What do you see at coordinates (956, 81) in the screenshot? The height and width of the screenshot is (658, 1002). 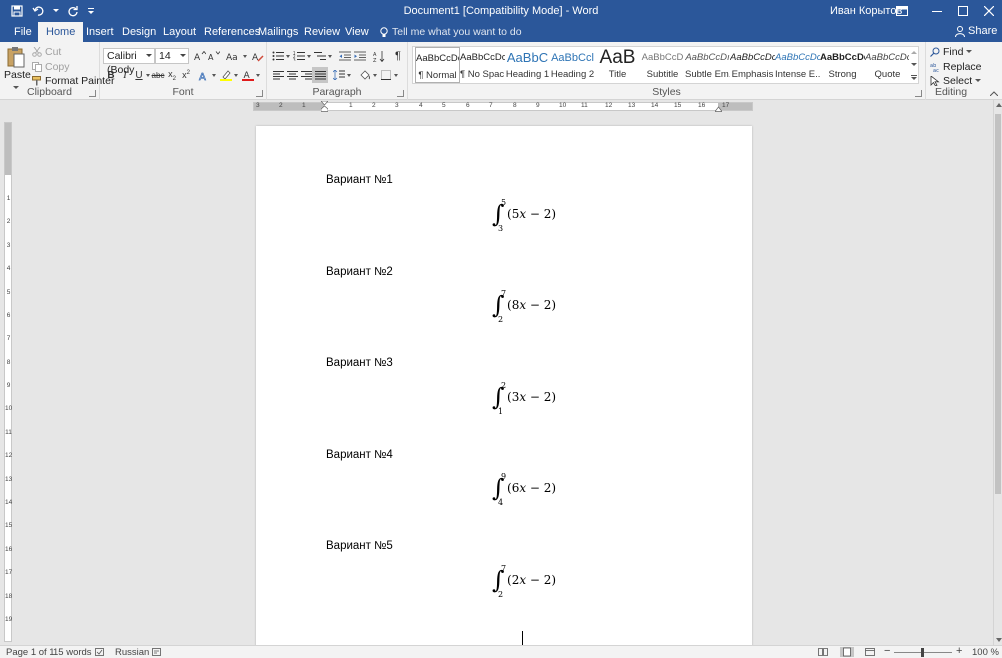 I see `select-button: Select` at bounding box center [956, 81].